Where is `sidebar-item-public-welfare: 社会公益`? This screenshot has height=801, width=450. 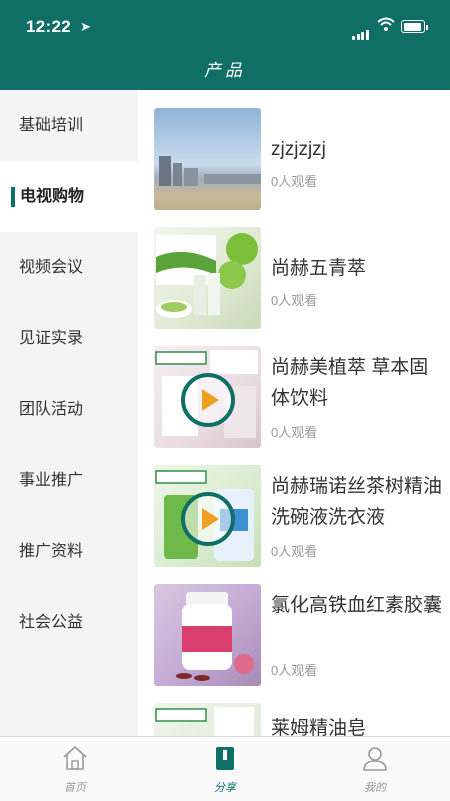
sidebar-item-public-welfare: 社会公益 is located at coordinates (69, 622).